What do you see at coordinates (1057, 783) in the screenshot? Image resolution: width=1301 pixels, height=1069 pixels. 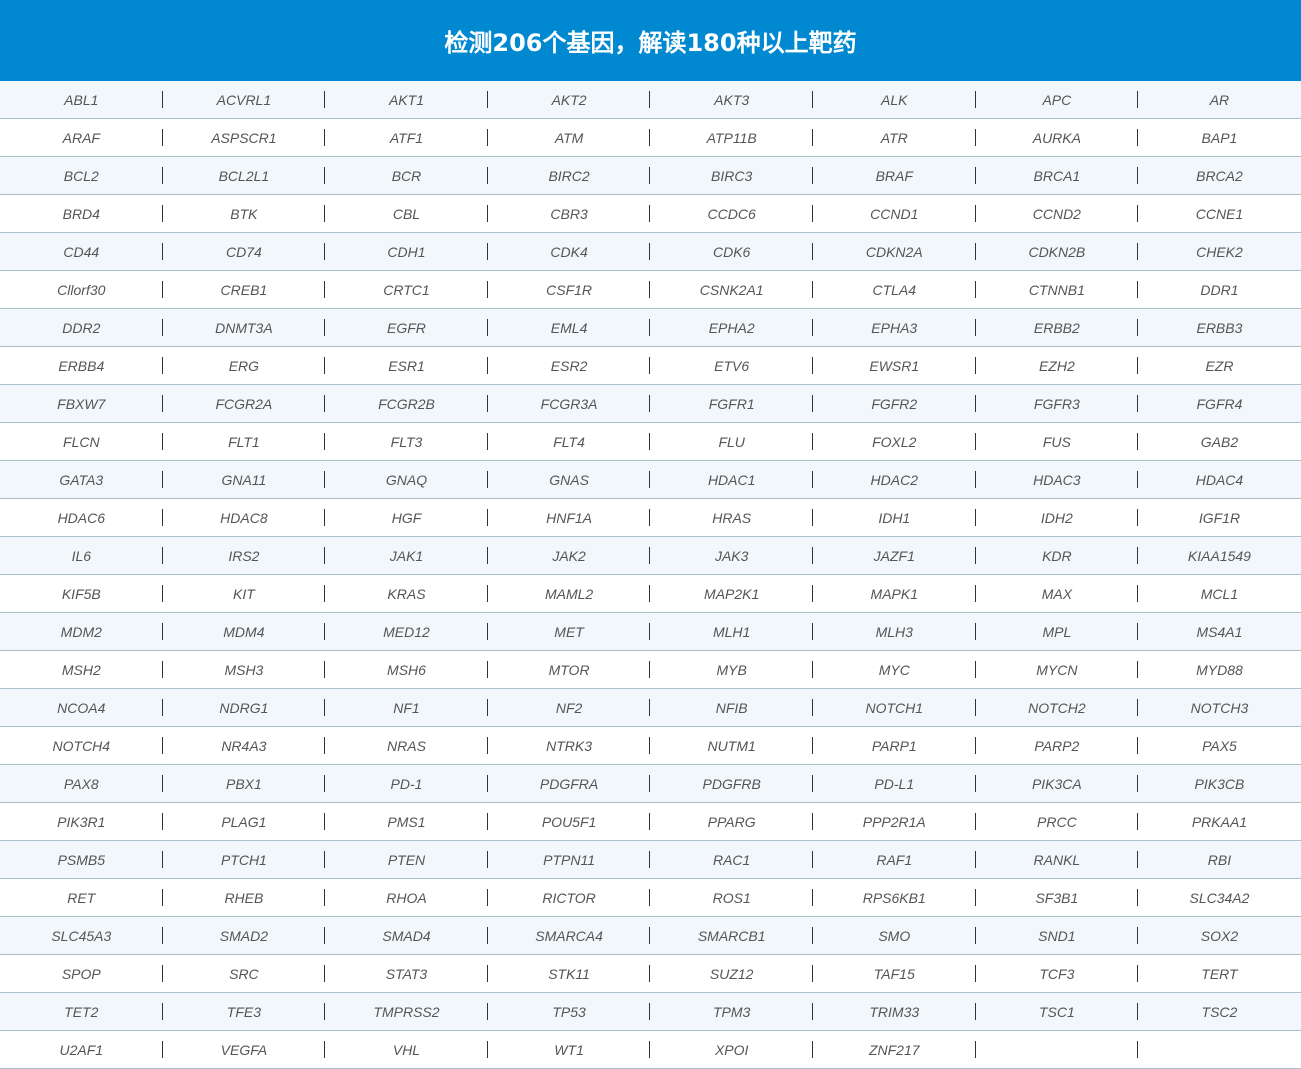 I see `gene-cell: PIK3CA` at bounding box center [1057, 783].